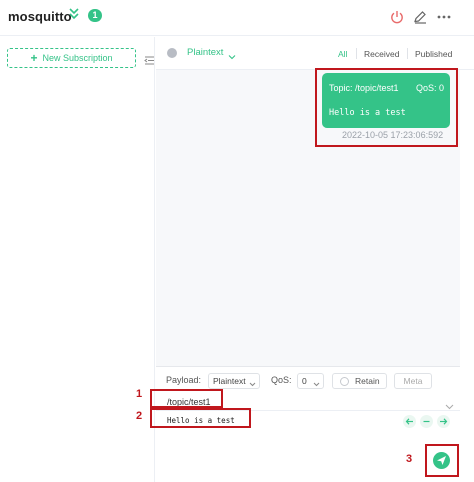 Image resolution: width=474 pixels, height=482 pixels. Describe the element at coordinates (444, 17) in the screenshot. I see `more-icon` at that location.